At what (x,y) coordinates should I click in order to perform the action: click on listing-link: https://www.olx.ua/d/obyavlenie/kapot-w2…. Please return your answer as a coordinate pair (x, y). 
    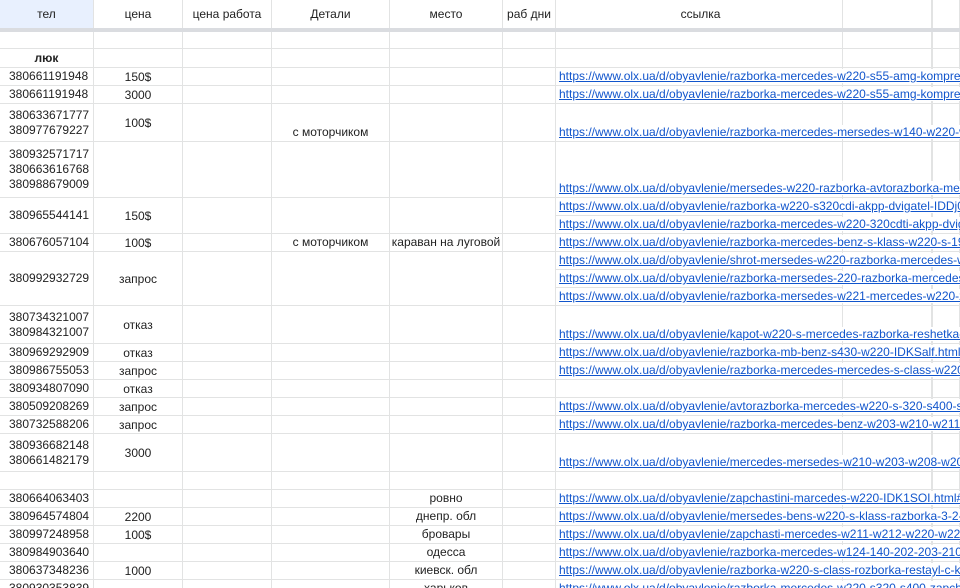
    Looking at the image, I should click on (759, 334).